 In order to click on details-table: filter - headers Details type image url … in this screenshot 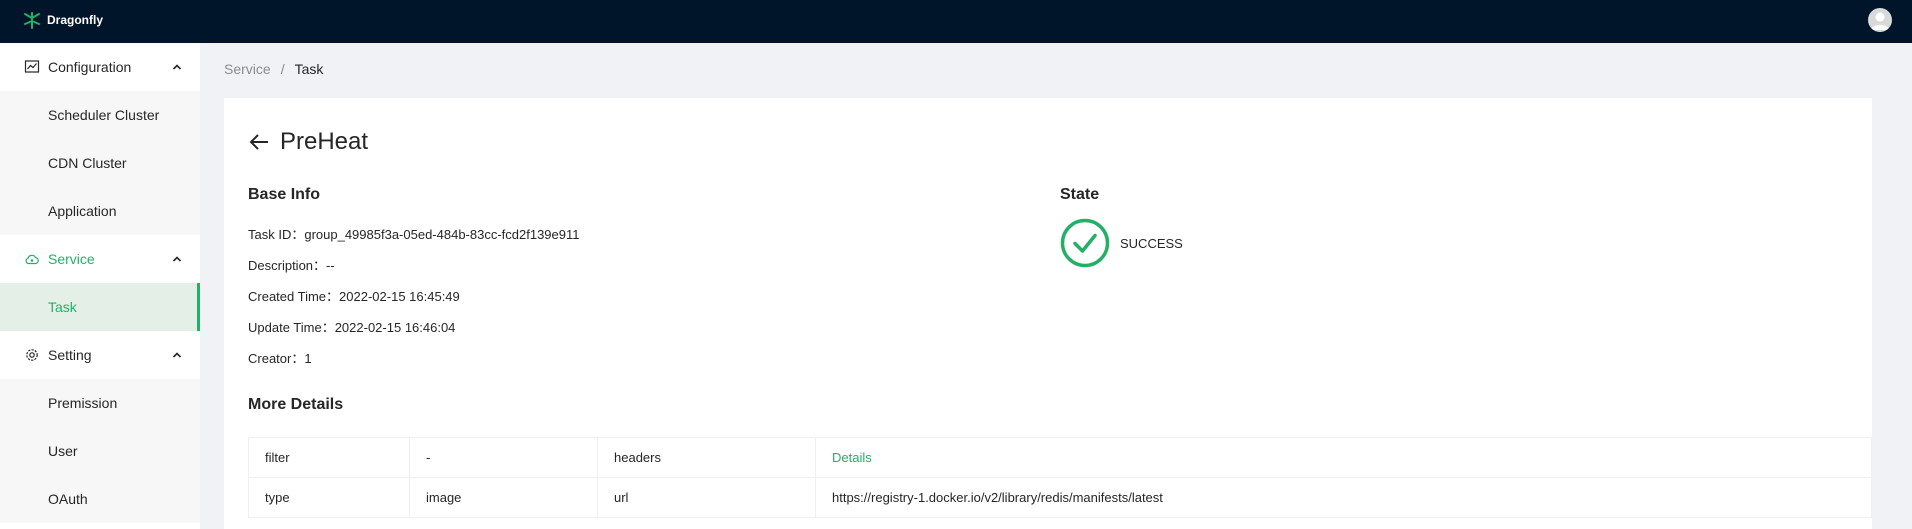, I will do `click(1060, 477)`.